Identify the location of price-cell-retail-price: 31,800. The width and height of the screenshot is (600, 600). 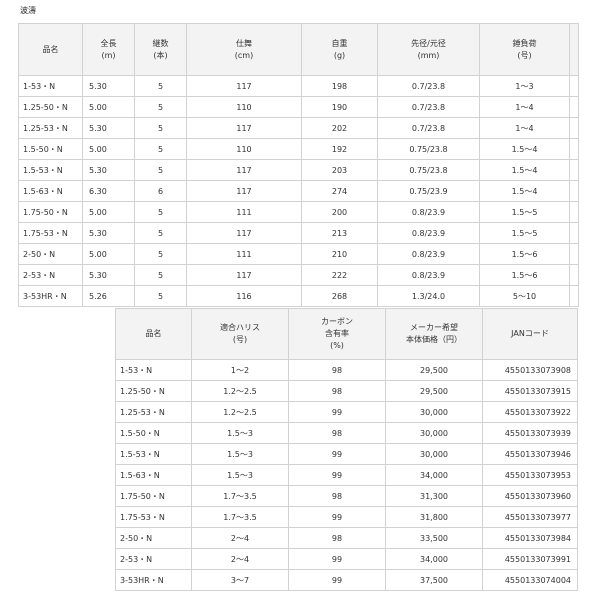
(434, 517).